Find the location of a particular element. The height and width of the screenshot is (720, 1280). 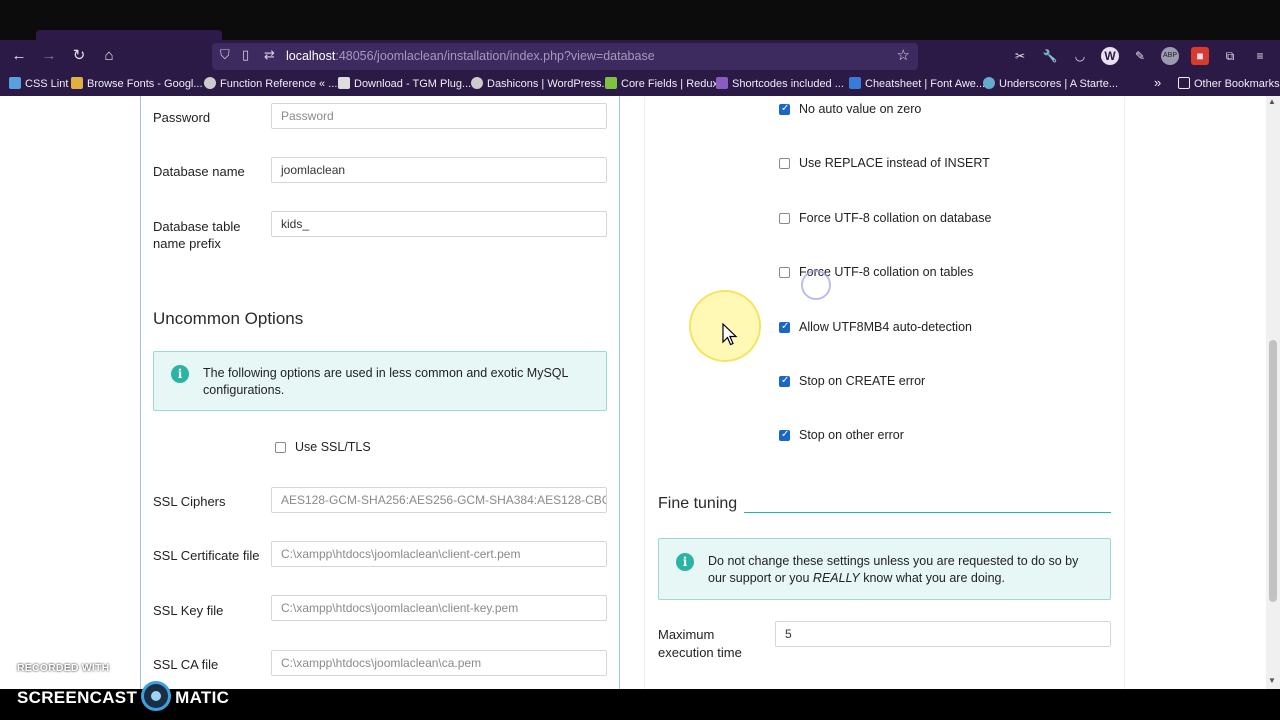

bookmark-0: CSS Lint is located at coordinates (38, 83).